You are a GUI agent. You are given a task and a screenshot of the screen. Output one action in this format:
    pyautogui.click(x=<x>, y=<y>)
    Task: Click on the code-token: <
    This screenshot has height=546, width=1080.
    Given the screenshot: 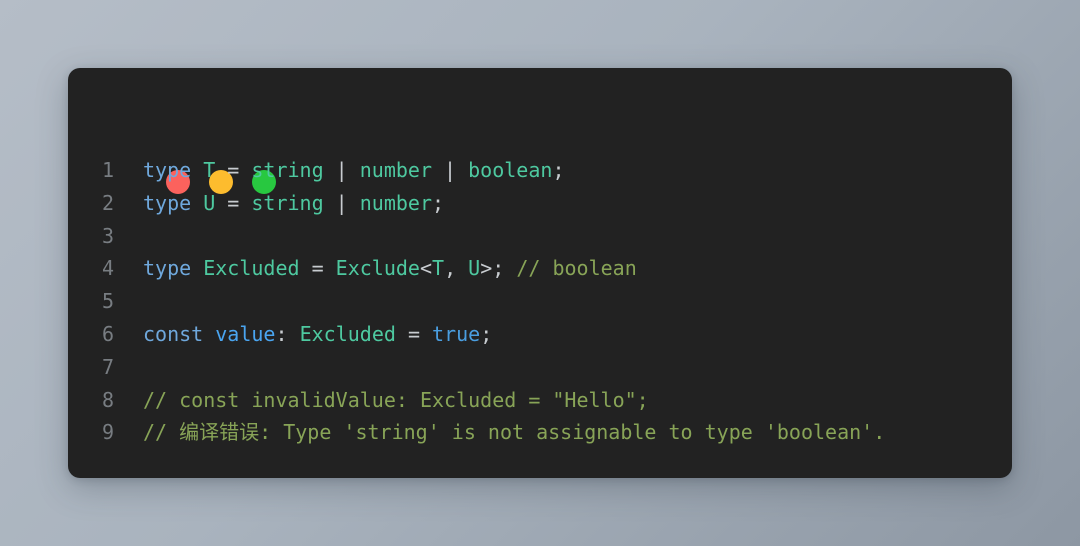 What is the action you would take?
    pyautogui.click(x=426, y=268)
    